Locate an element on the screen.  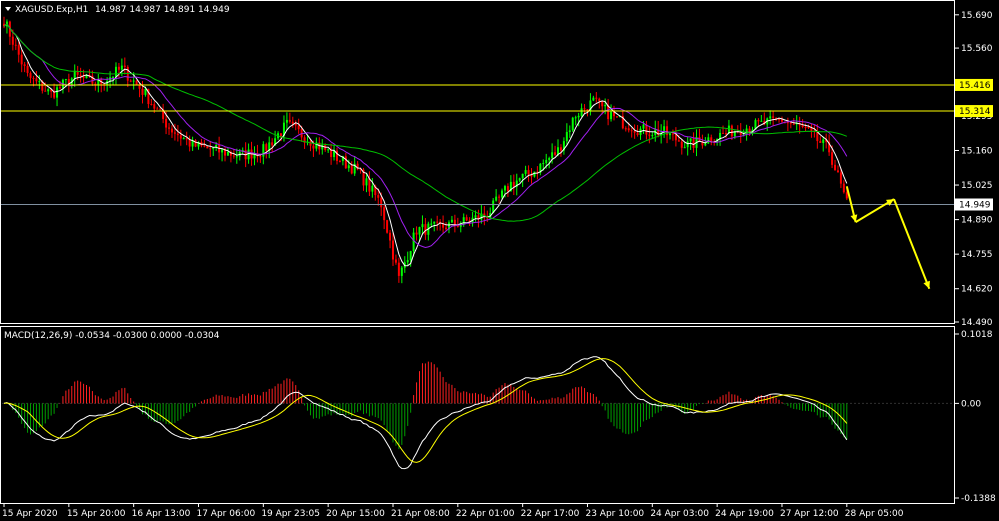
time-tick-label: 17 Apr 06:00 is located at coordinates (225, 514).